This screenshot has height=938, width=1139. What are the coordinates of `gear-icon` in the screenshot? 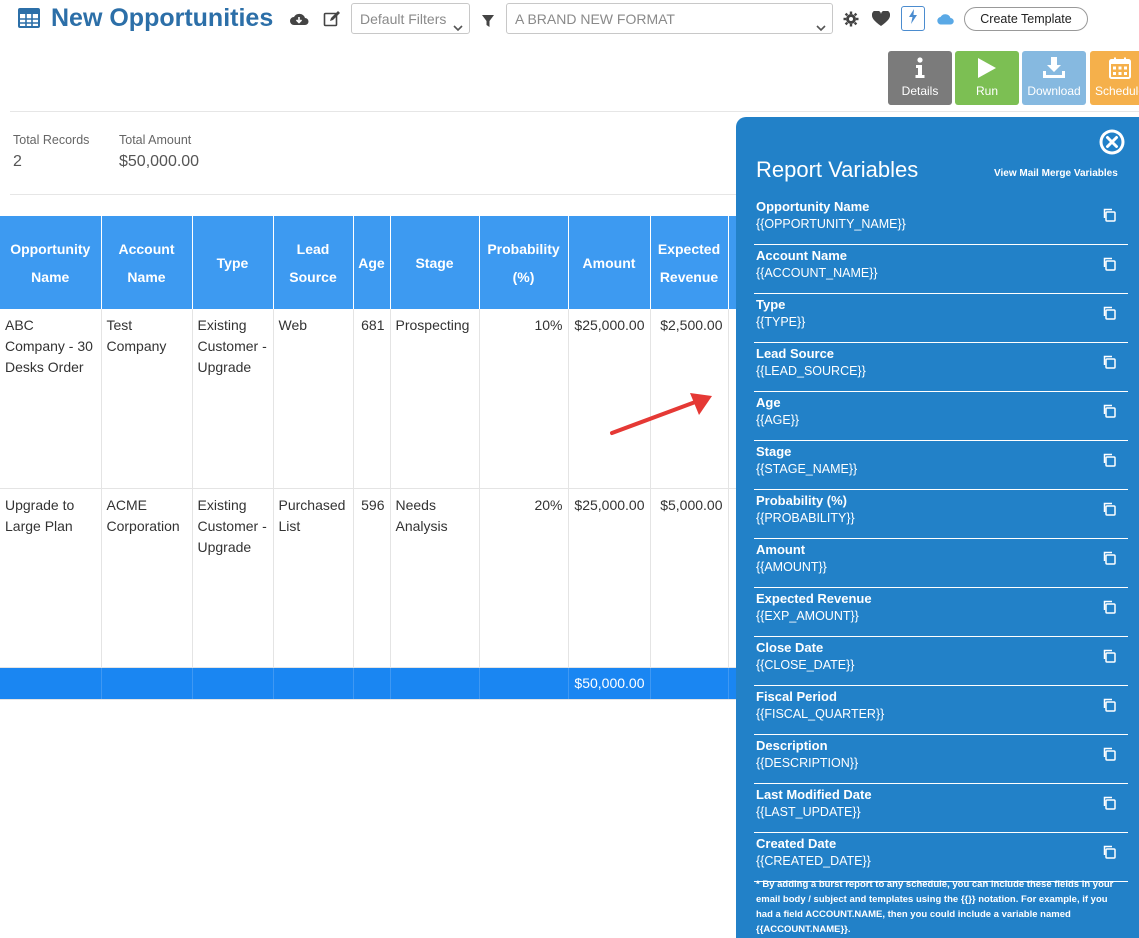 It's located at (851, 19).